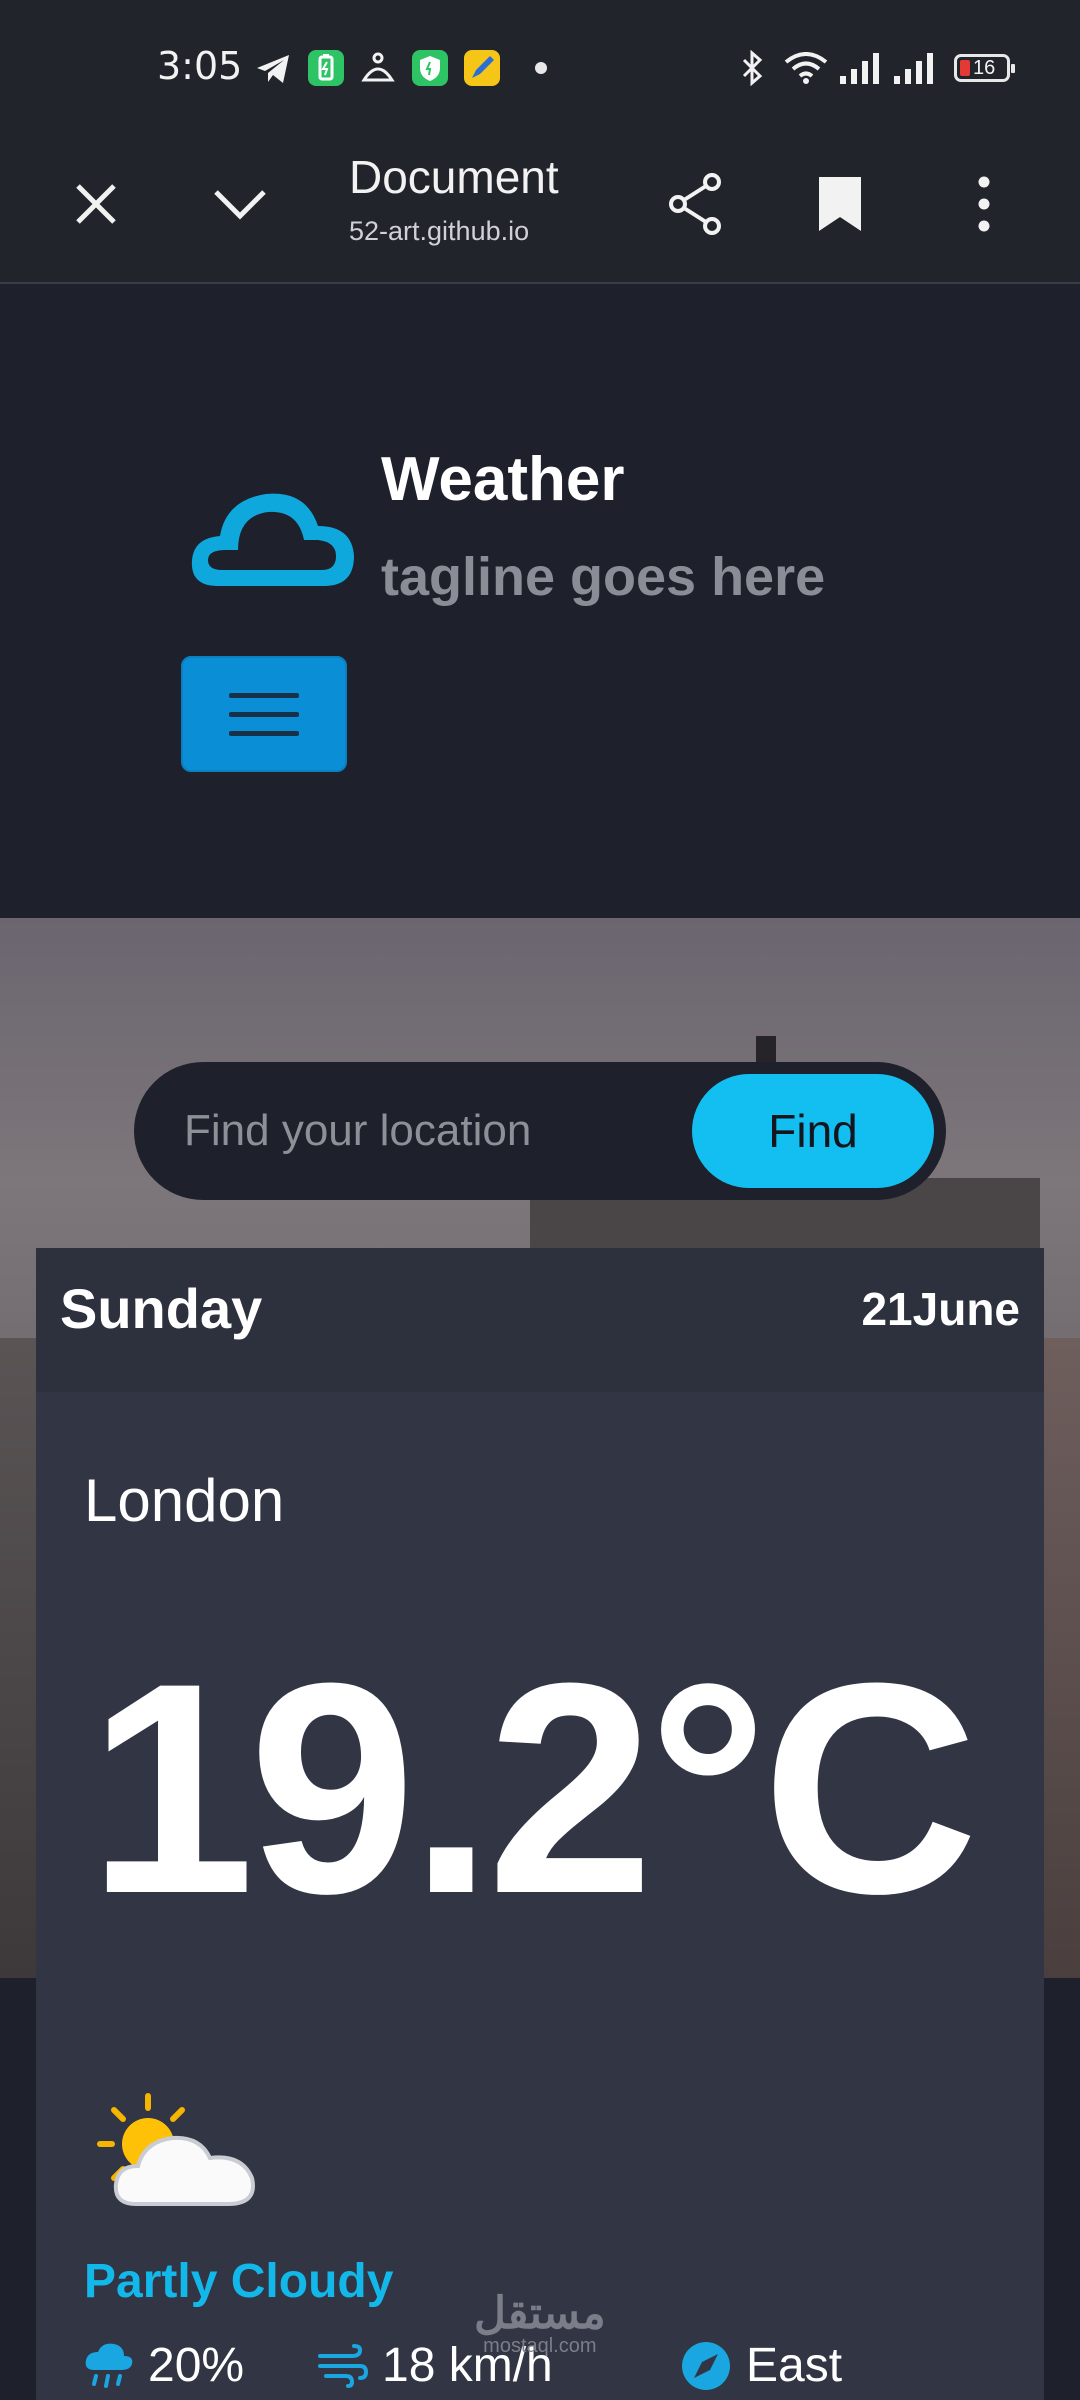  I want to click on precipitation-stat: 20%, so click(164, 2365).